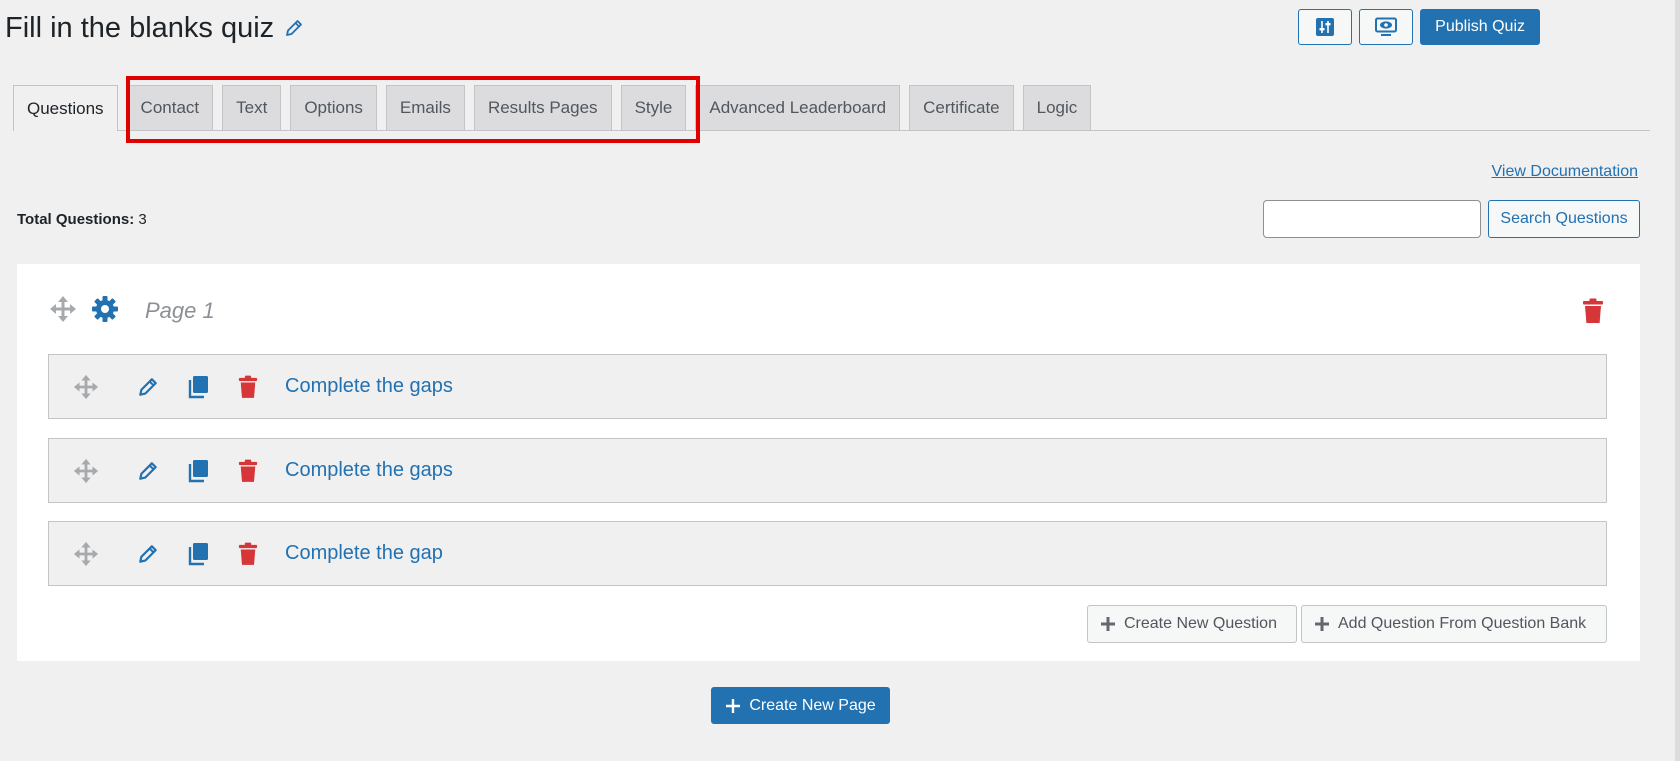  I want to click on add-question-from-bank-label: Add Question From Question Bank, so click(1462, 623).